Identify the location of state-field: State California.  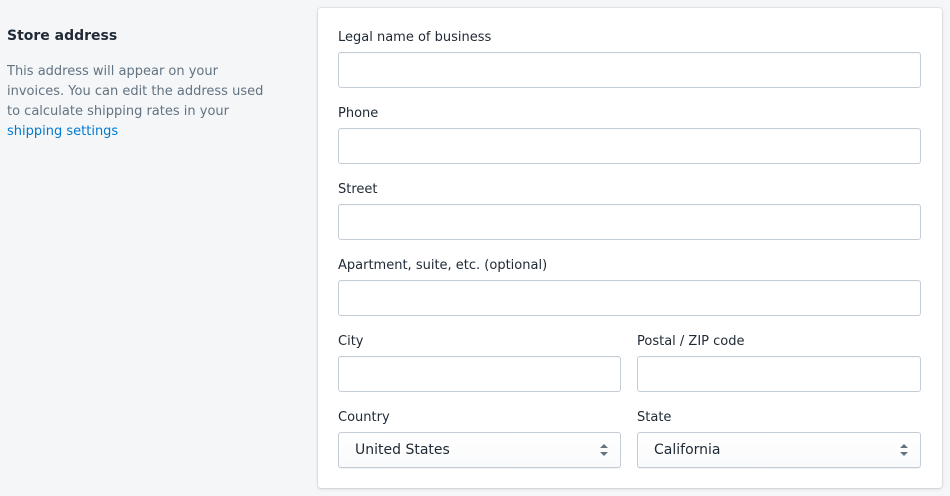
(779, 438).